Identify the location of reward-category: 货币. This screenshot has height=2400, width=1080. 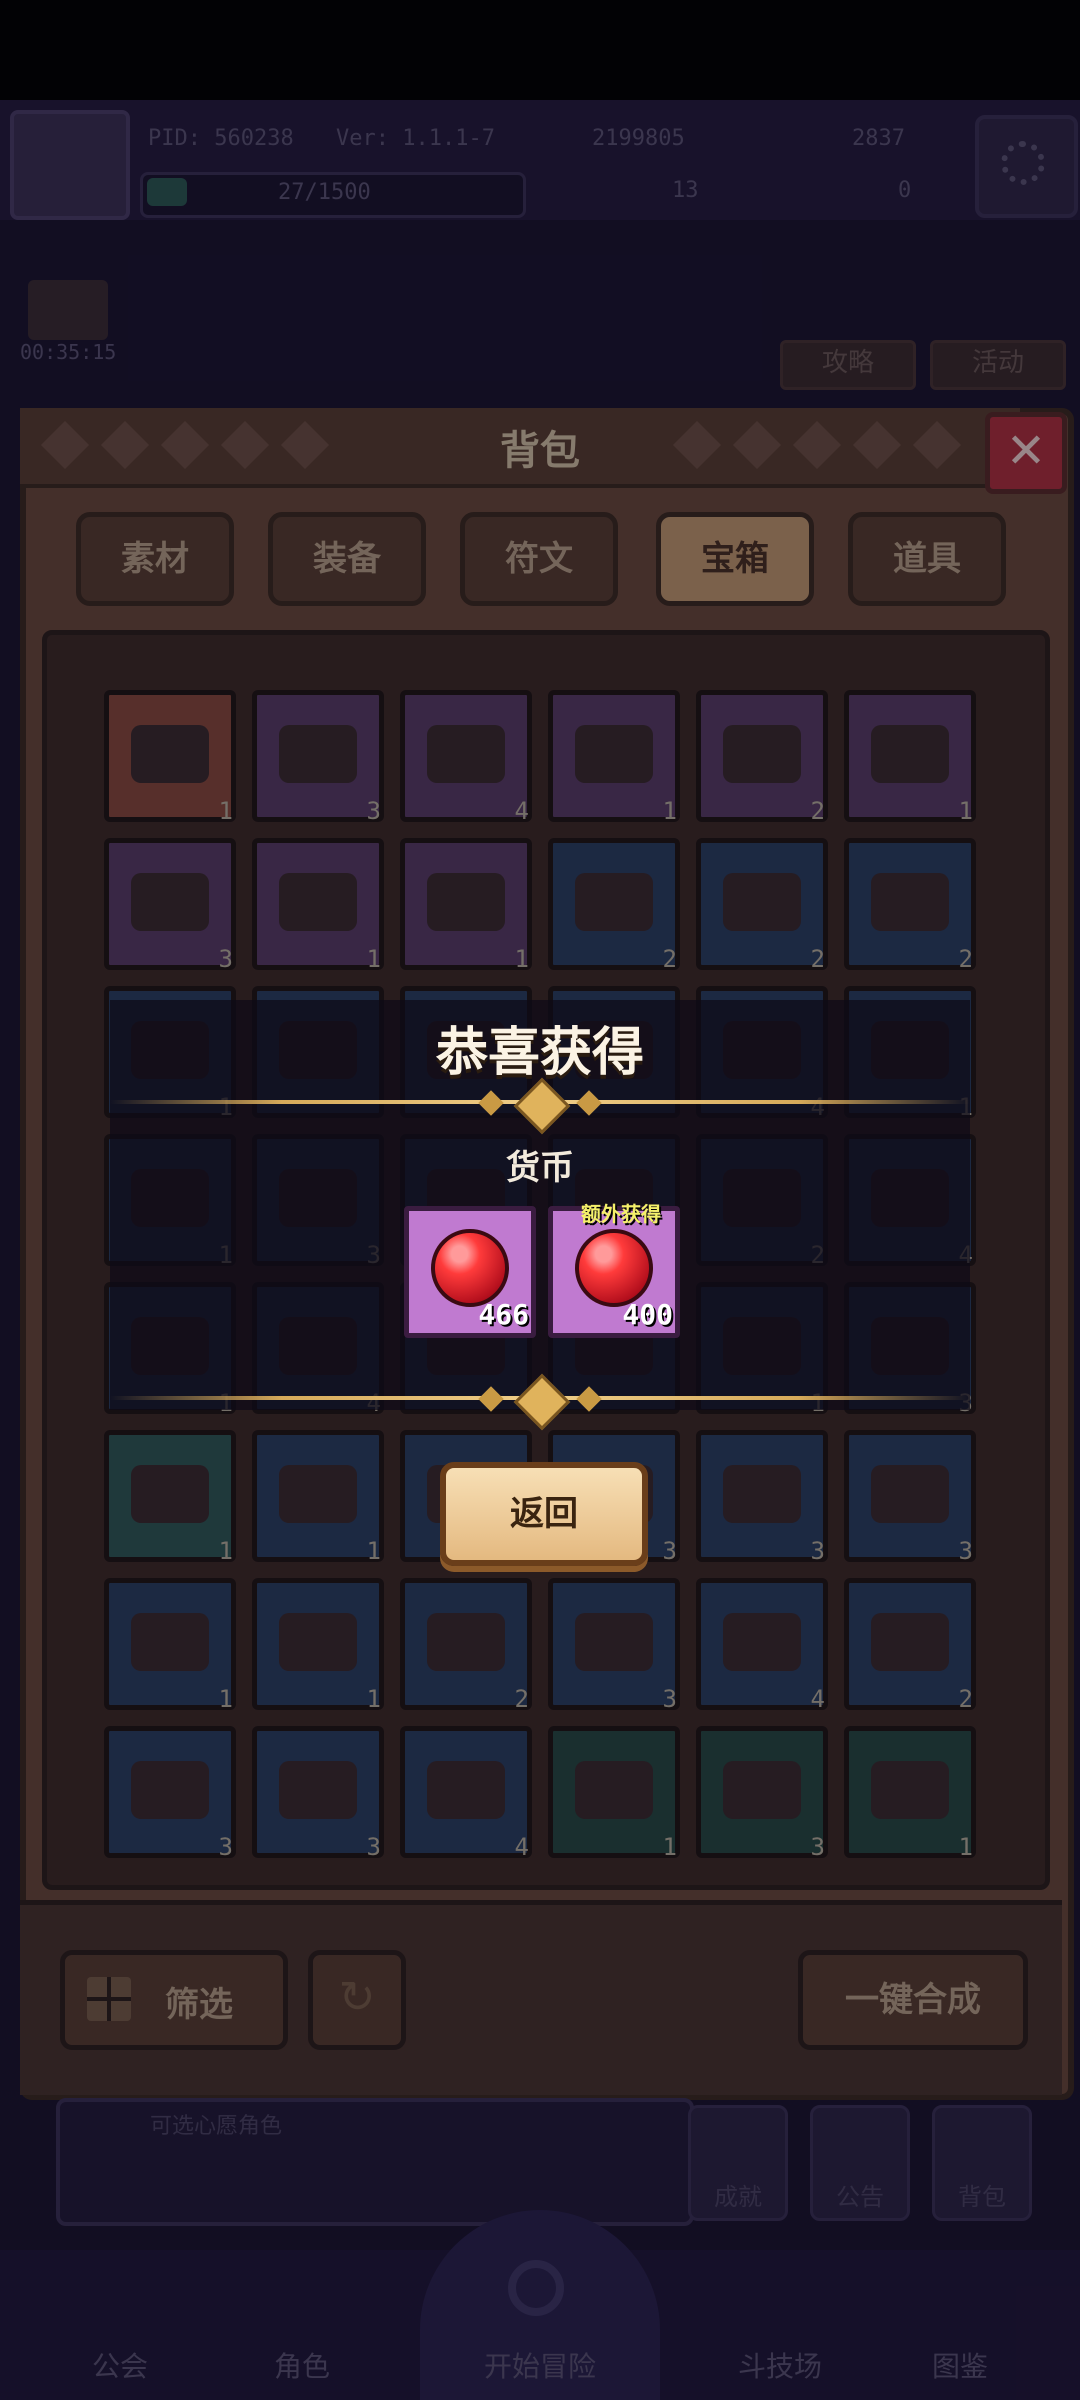
(540, 1168).